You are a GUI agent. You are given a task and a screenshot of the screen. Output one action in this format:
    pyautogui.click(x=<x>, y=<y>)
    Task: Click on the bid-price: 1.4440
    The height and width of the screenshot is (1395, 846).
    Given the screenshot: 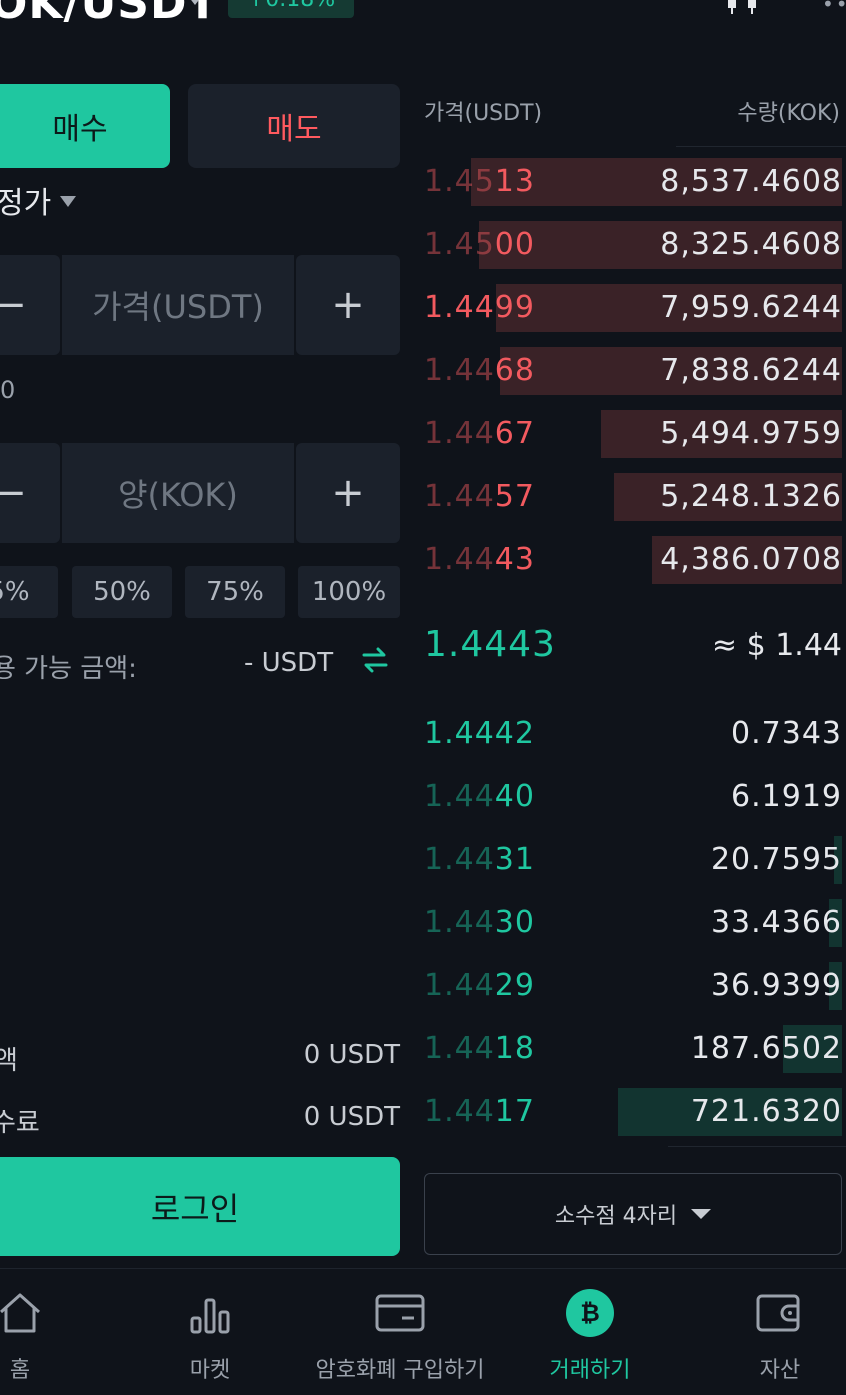 What is the action you would take?
    pyautogui.click(x=479, y=796)
    